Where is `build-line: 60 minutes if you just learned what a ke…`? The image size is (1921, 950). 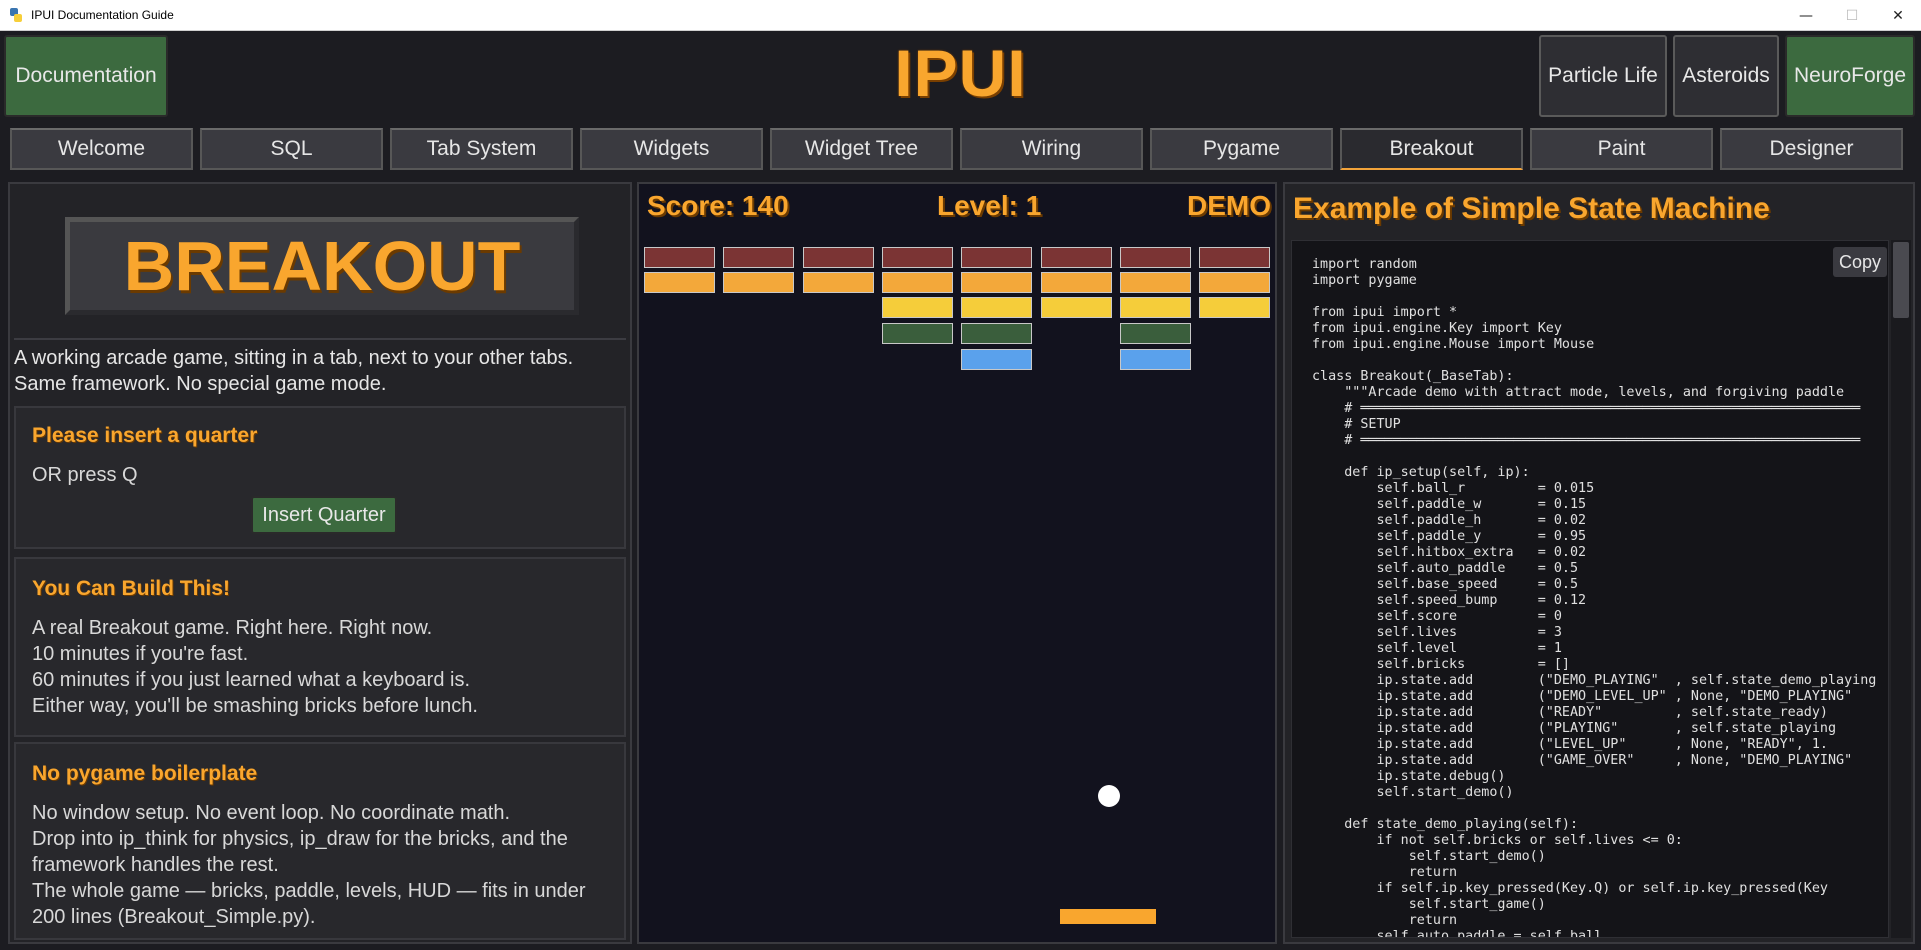 build-line: 60 minutes if you just learned what a ke… is located at coordinates (251, 680).